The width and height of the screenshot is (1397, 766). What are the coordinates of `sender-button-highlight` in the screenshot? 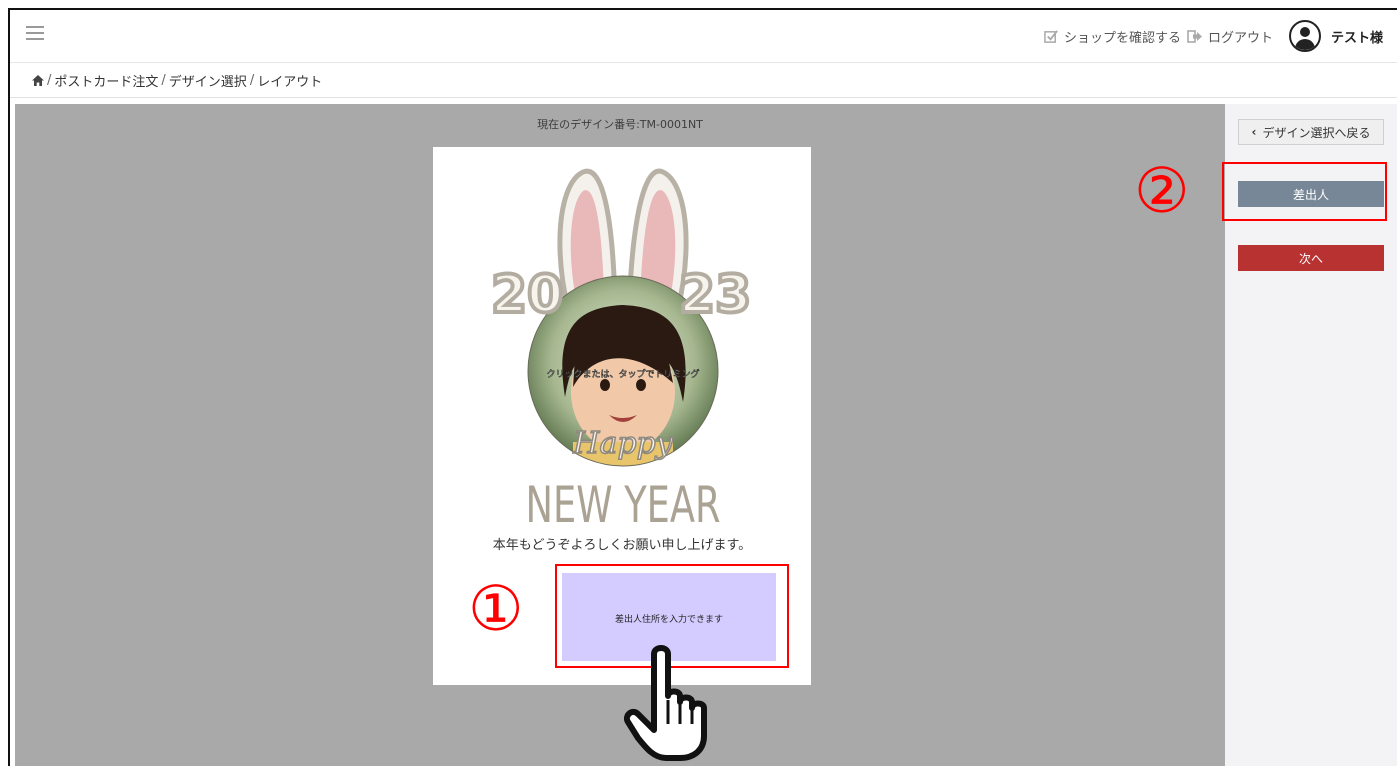 It's located at (1304, 191).